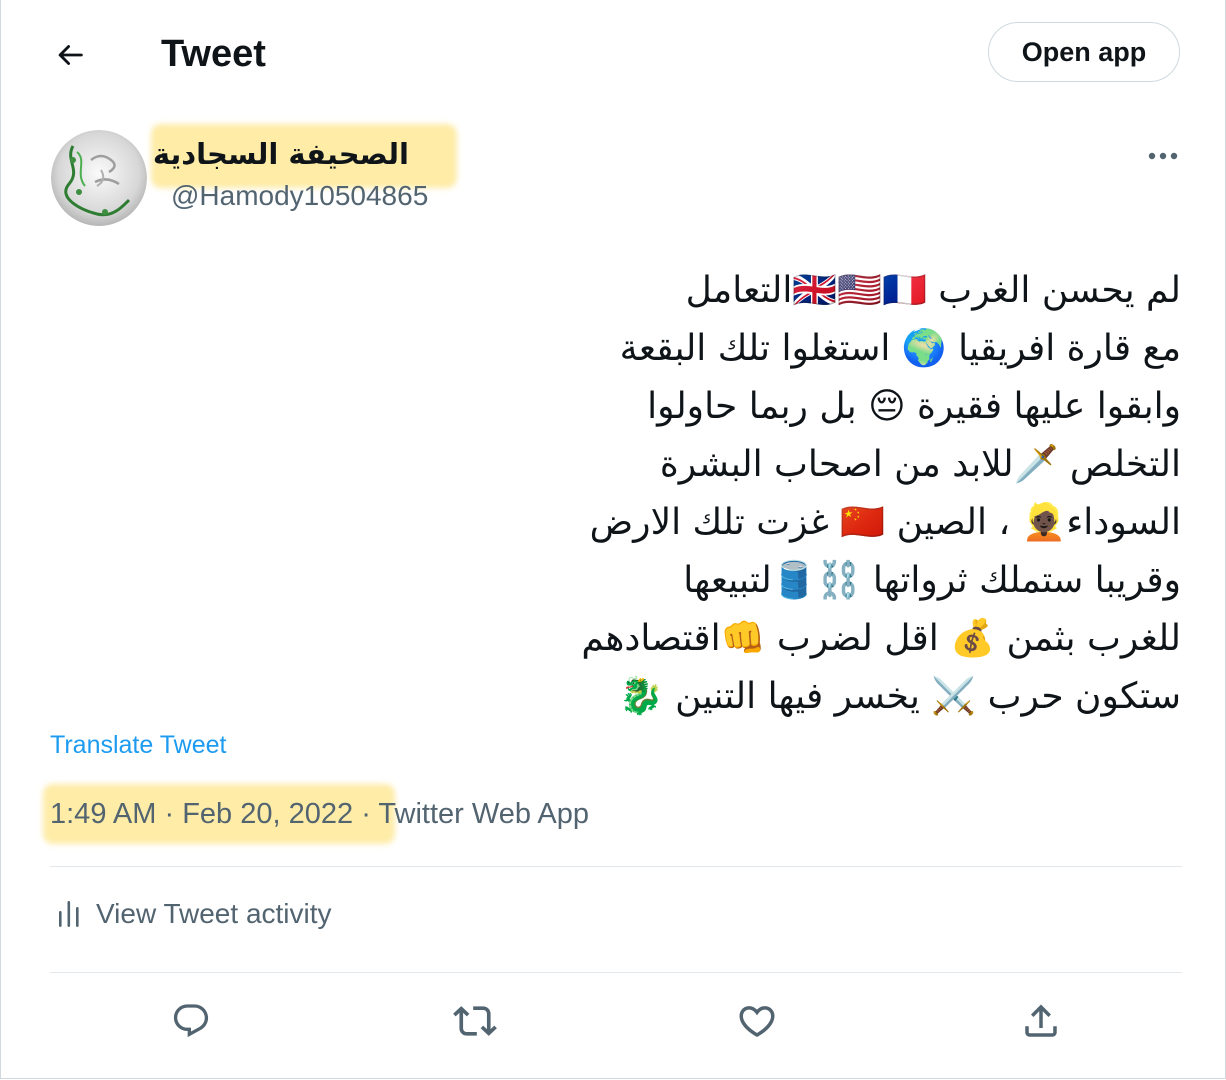 This screenshot has width=1226, height=1080. I want to click on tweet-line: لم يحسن الغرب 🇬🇧🇺🇸🇫🇷التعامل, so click(933, 290).